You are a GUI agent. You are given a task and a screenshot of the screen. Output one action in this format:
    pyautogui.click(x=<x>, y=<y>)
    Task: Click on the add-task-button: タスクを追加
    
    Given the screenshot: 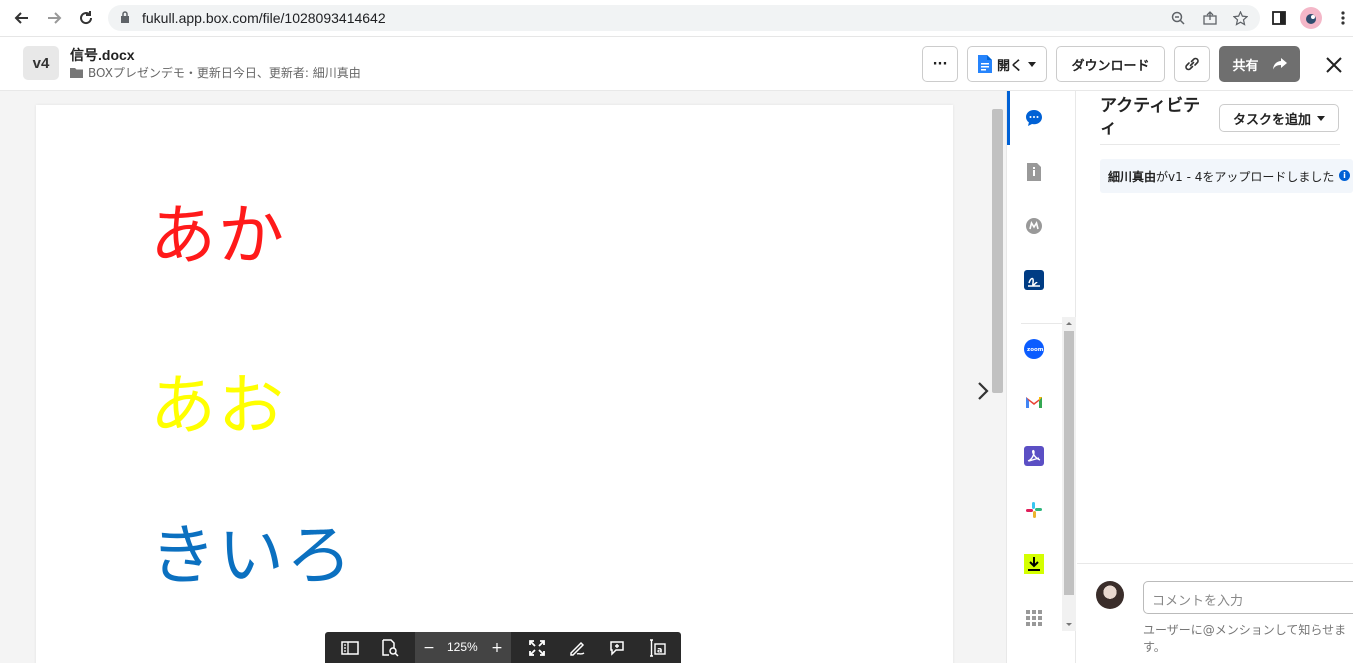 What is the action you would take?
    pyautogui.click(x=1279, y=118)
    